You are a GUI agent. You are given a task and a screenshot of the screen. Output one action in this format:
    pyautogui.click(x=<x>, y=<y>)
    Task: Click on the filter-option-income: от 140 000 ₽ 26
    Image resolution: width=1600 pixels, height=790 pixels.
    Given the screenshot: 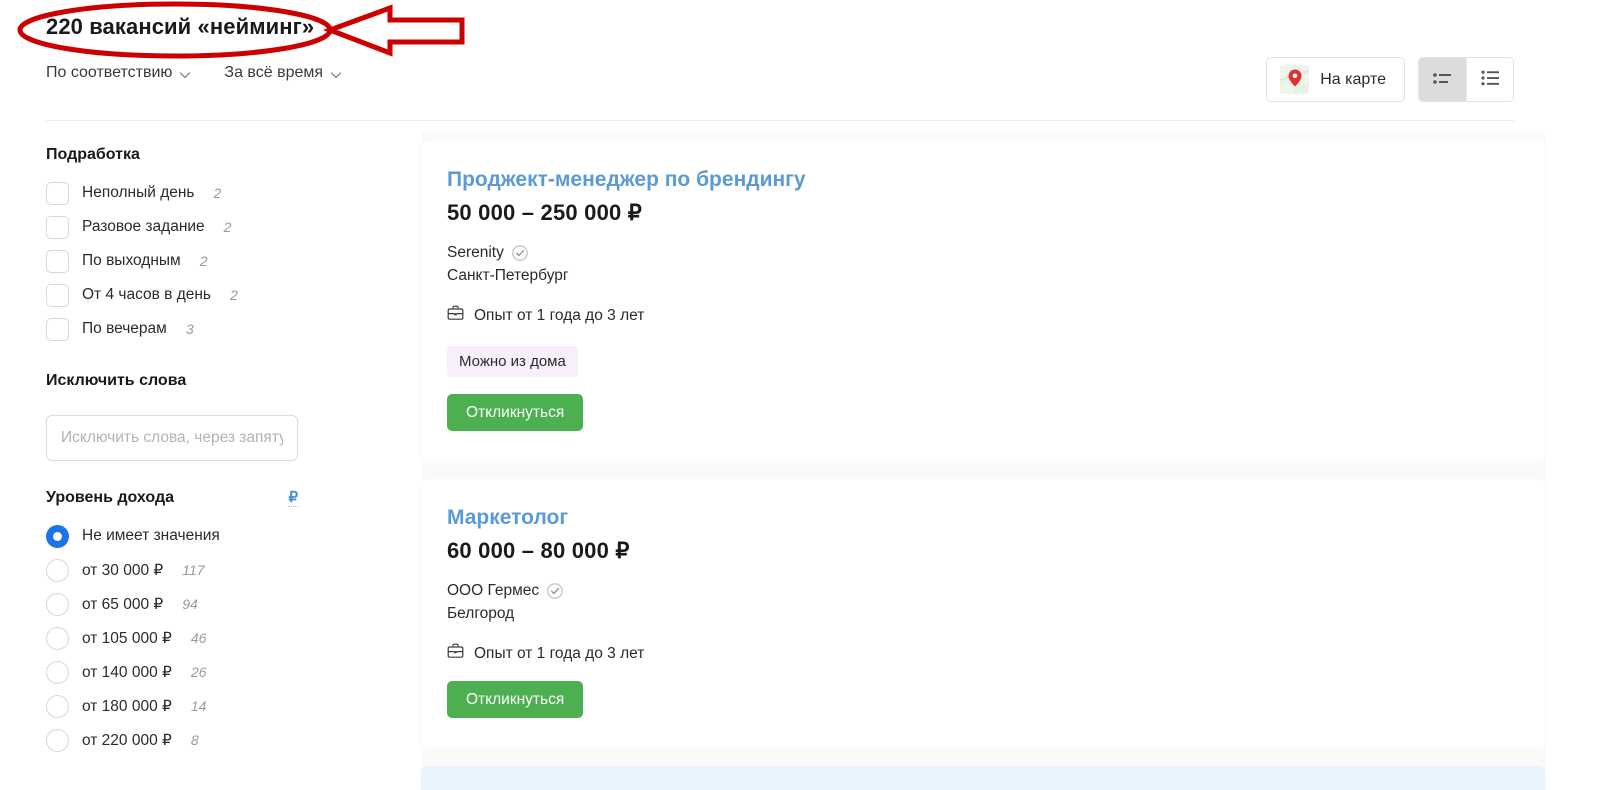 What is the action you would take?
    pyautogui.click(x=196, y=672)
    